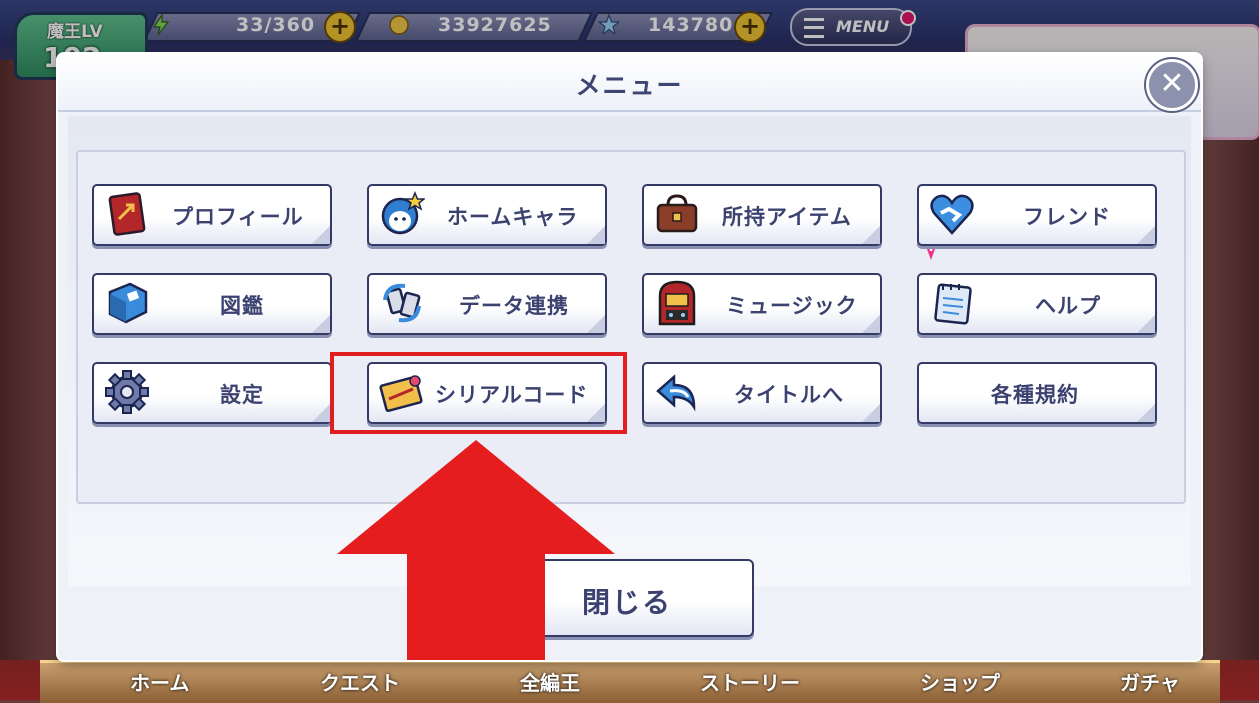 This screenshot has width=1259, height=703. I want to click on highlight-box, so click(478, 393).